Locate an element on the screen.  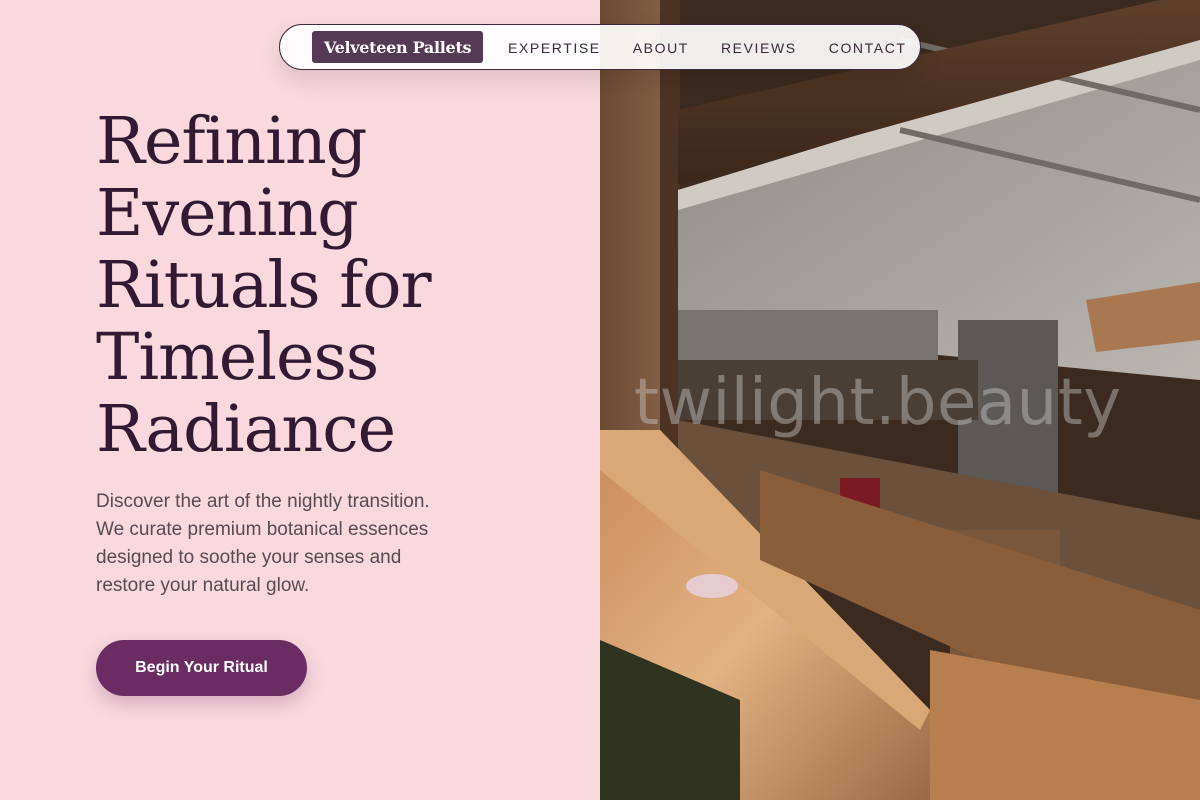
begin-ritual-button: Begin Your Ritual is located at coordinates (201, 668).